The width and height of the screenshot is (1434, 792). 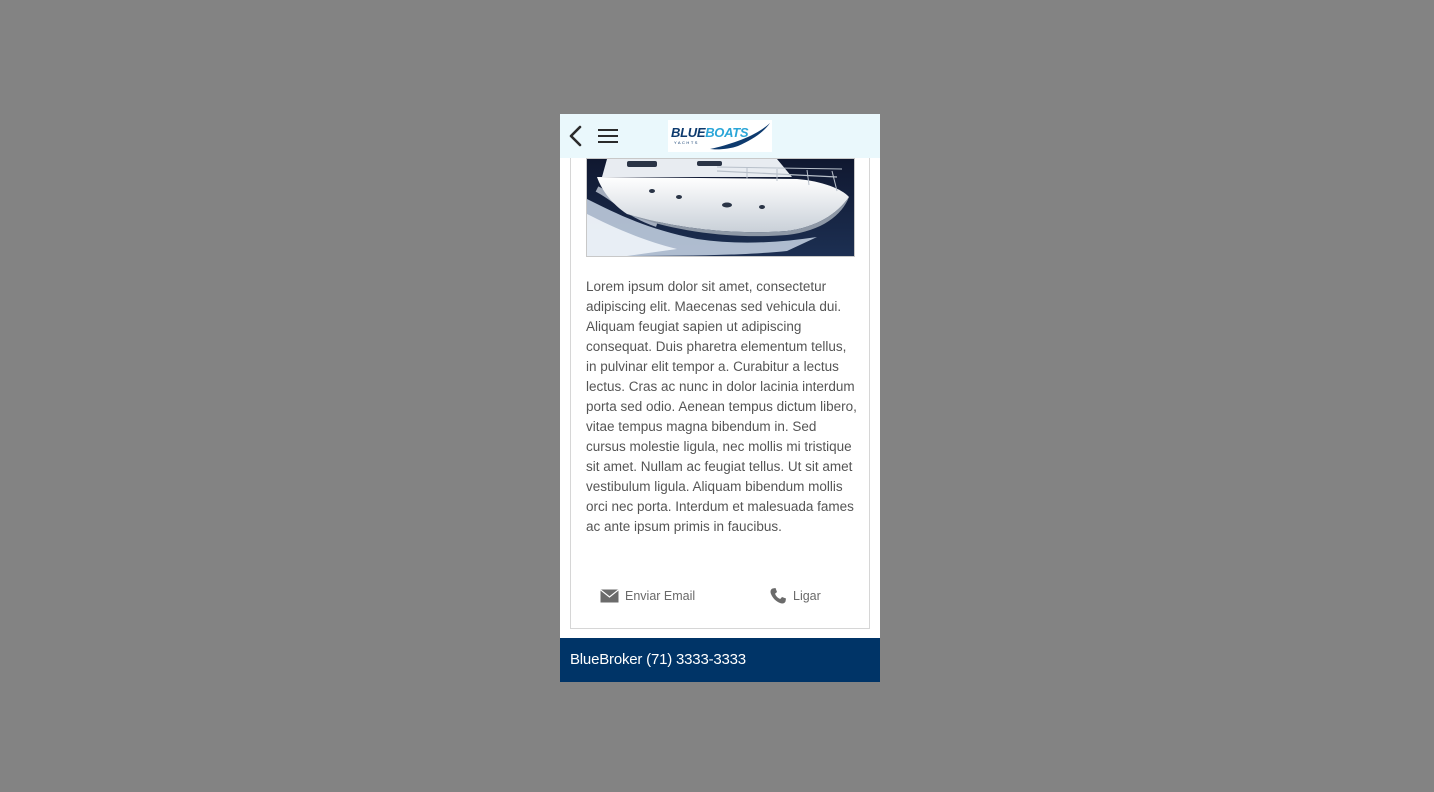 I want to click on speedboat-illustration, so click(x=720, y=207).